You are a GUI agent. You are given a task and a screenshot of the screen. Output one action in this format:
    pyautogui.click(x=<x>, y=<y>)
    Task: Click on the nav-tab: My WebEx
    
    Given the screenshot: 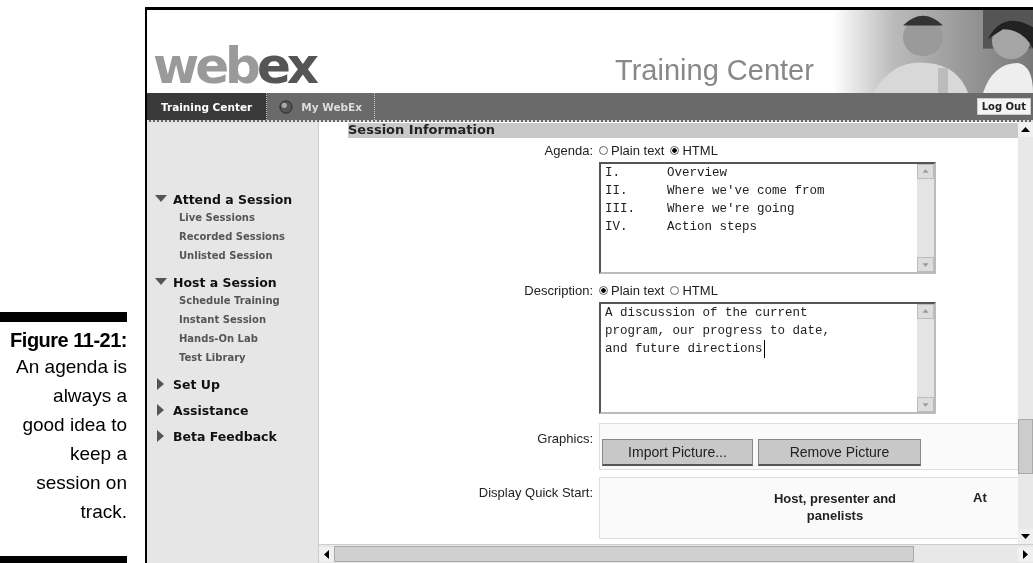 What is the action you would take?
    pyautogui.click(x=321, y=106)
    